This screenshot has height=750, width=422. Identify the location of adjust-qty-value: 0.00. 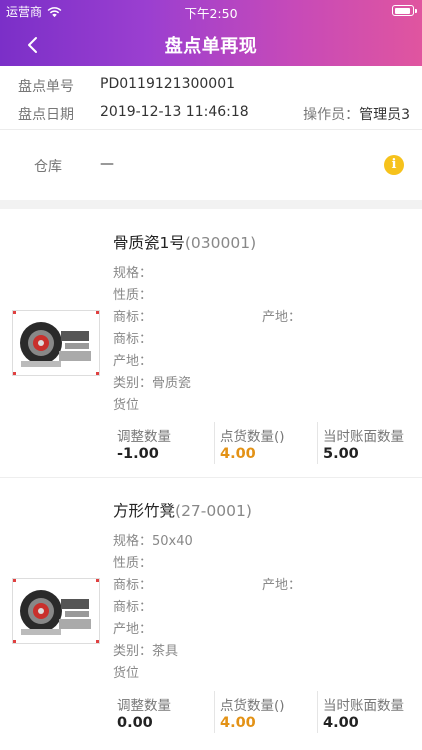
(135, 723).